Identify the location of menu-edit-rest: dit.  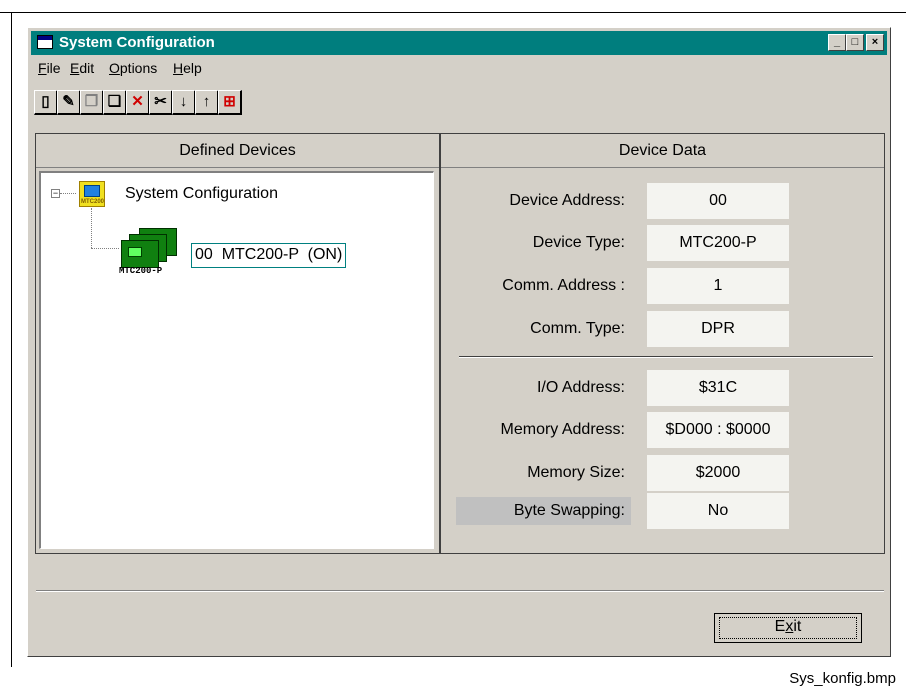
(87, 68).